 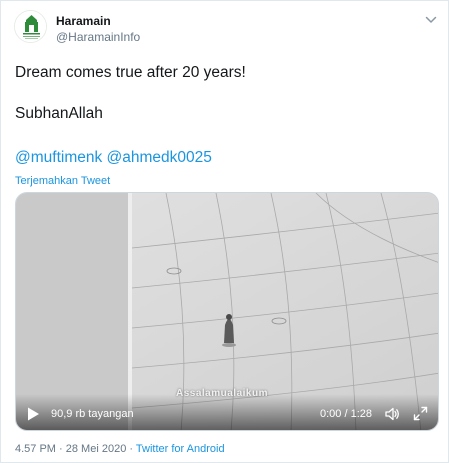 What do you see at coordinates (420, 413) in the screenshot?
I see `fullscreen-icon` at bounding box center [420, 413].